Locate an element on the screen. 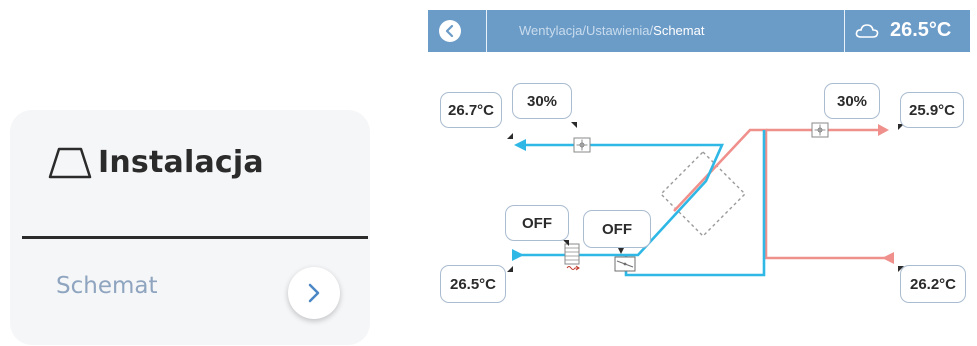 This screenshot has width=977, height=346. back-arrow-icon is located at coordinates (449, 31).